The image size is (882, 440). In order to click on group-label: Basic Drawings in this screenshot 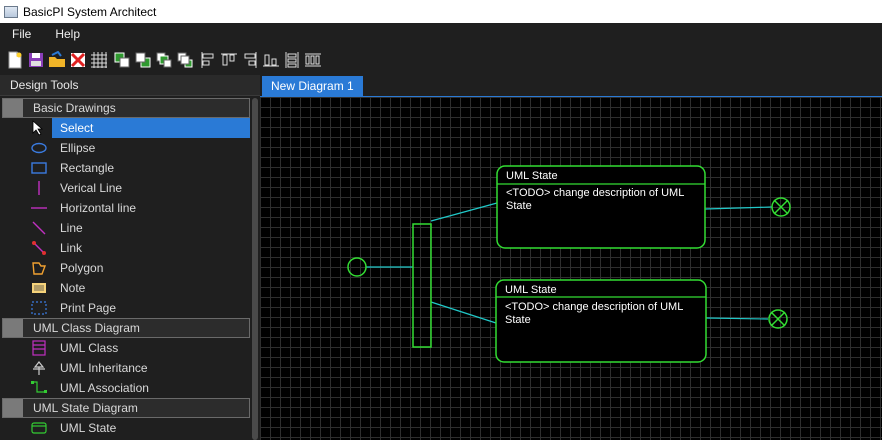, I will do `click(74, 108)`.